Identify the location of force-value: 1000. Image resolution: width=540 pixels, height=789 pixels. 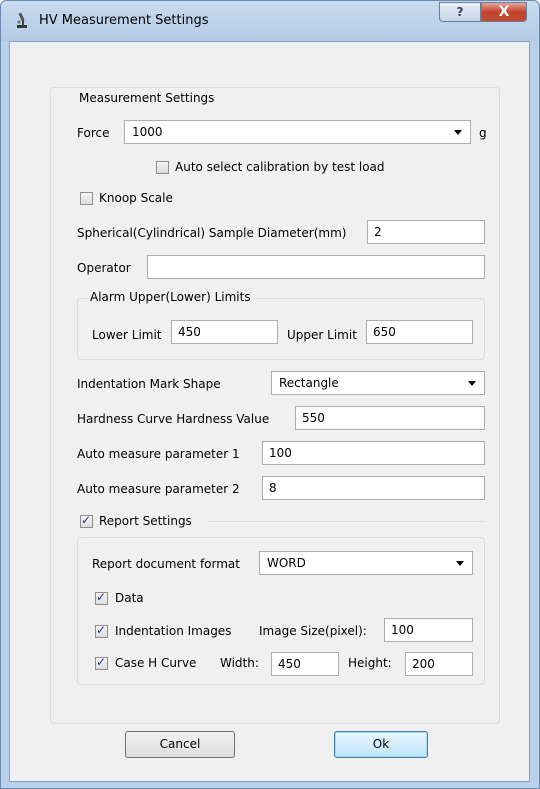
(147, 132).